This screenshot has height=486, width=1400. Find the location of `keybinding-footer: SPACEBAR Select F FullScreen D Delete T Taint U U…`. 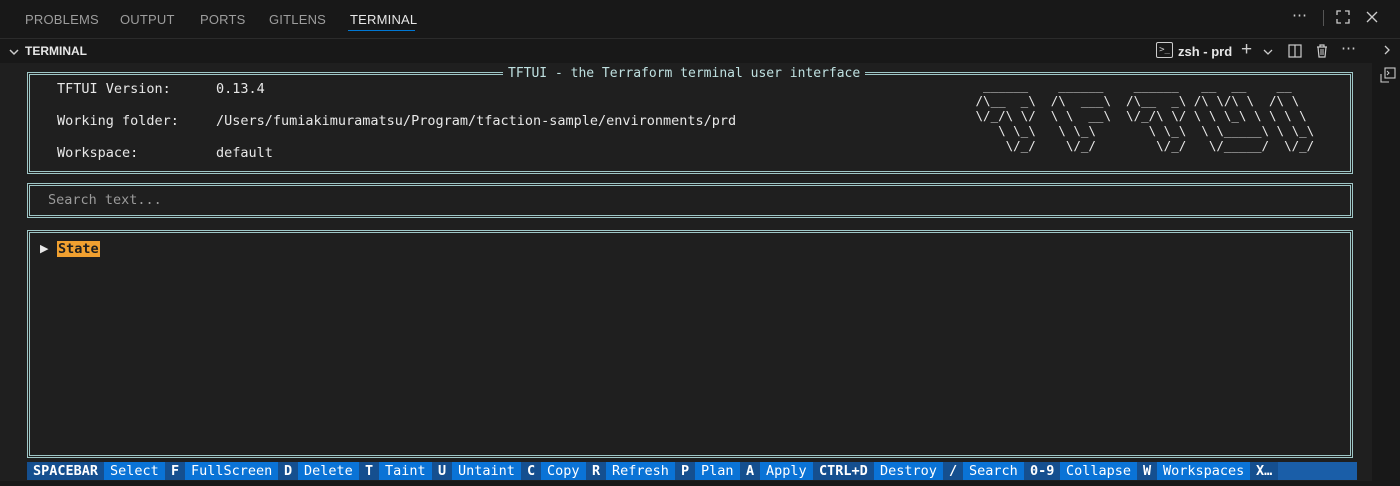

keybinding-footer: SPACEBAR Select F FullScreen D Delete T Taint U U… is located at coordinates (692, 471).